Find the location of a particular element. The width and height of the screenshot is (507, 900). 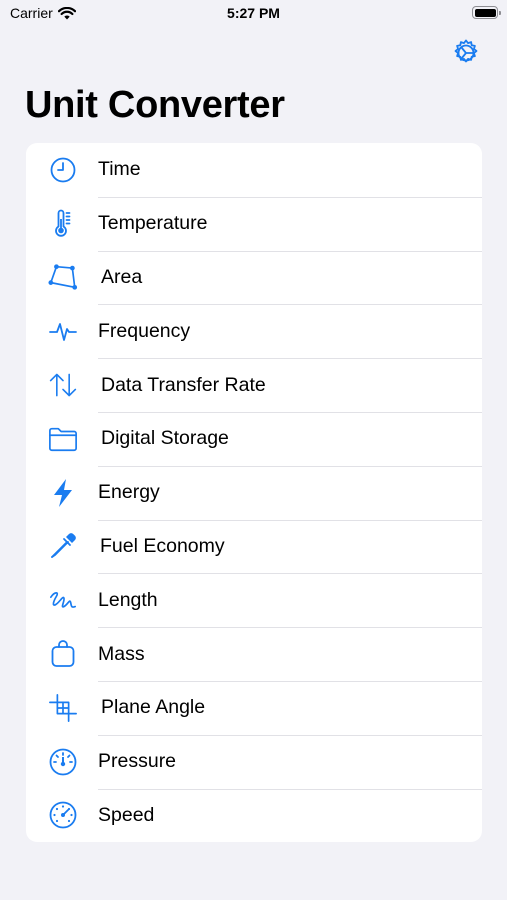

battery-icon is located at coordinates (486, 12).